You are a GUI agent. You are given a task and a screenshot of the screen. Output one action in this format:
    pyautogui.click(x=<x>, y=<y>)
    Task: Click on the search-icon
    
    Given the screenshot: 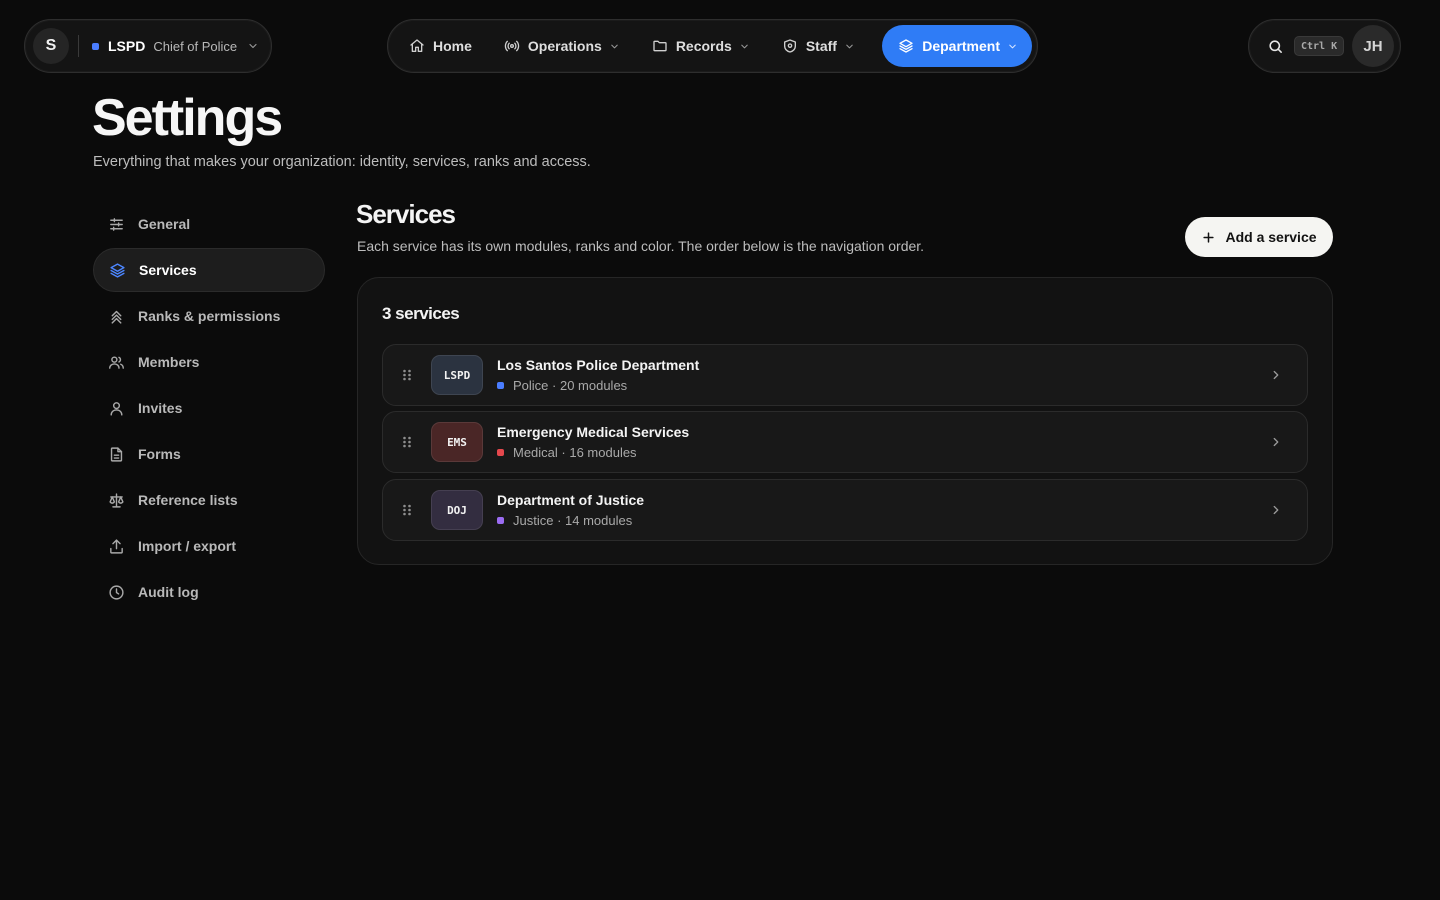 What is the action you would take?
    pyautogui.click(x=1275, y=46)
    